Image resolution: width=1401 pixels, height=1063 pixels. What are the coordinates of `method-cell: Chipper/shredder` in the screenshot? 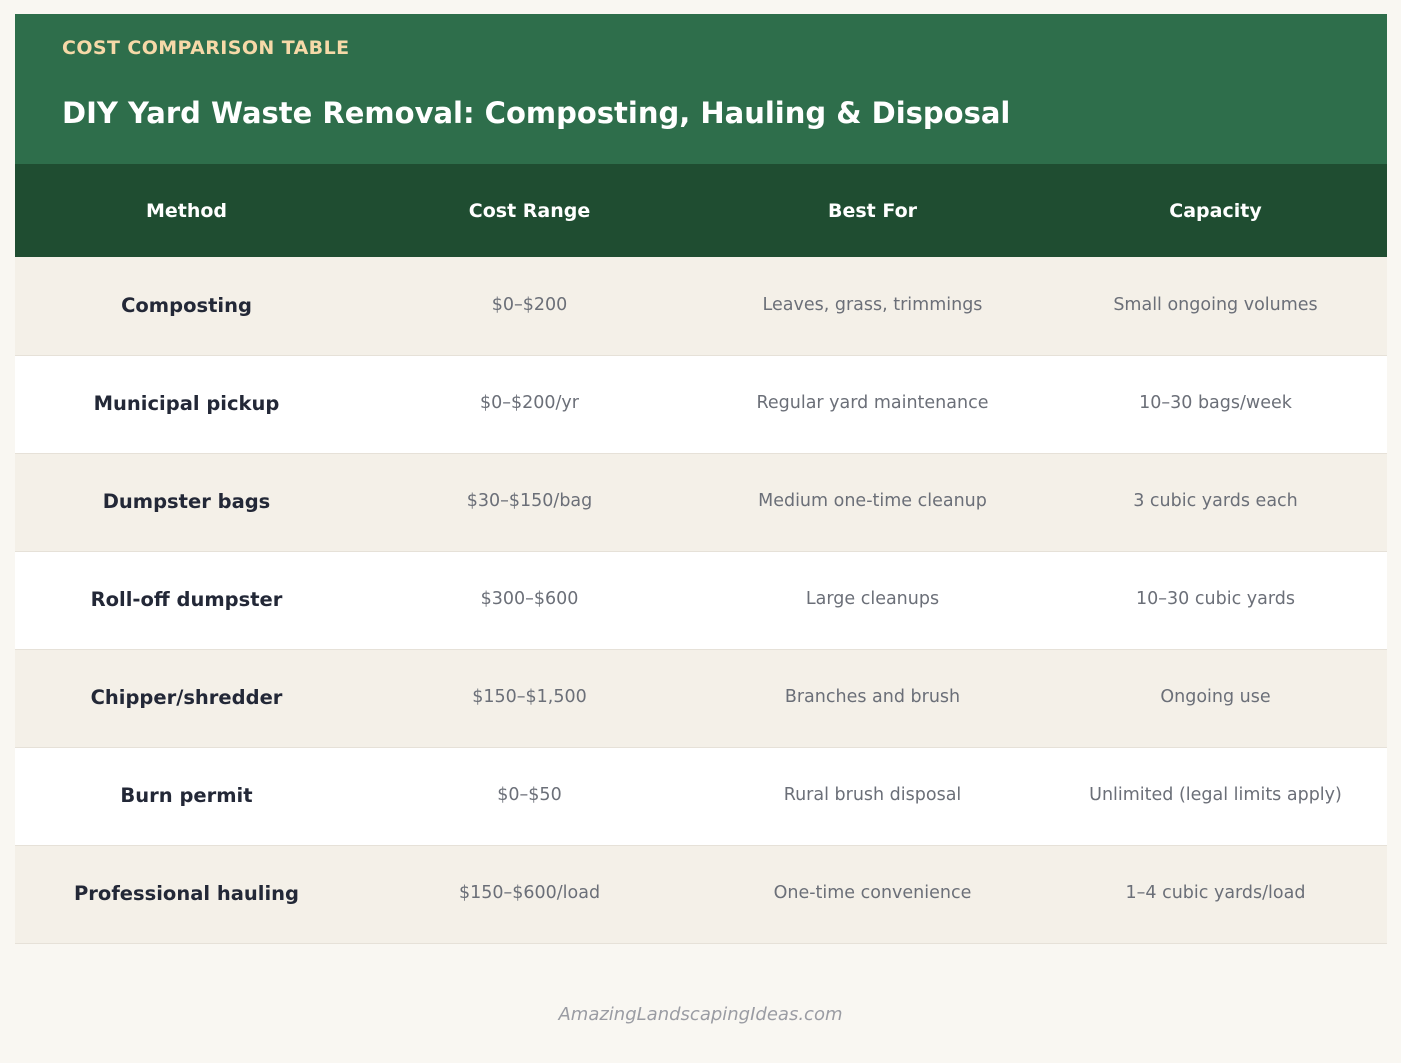 It's located at (186, 697).